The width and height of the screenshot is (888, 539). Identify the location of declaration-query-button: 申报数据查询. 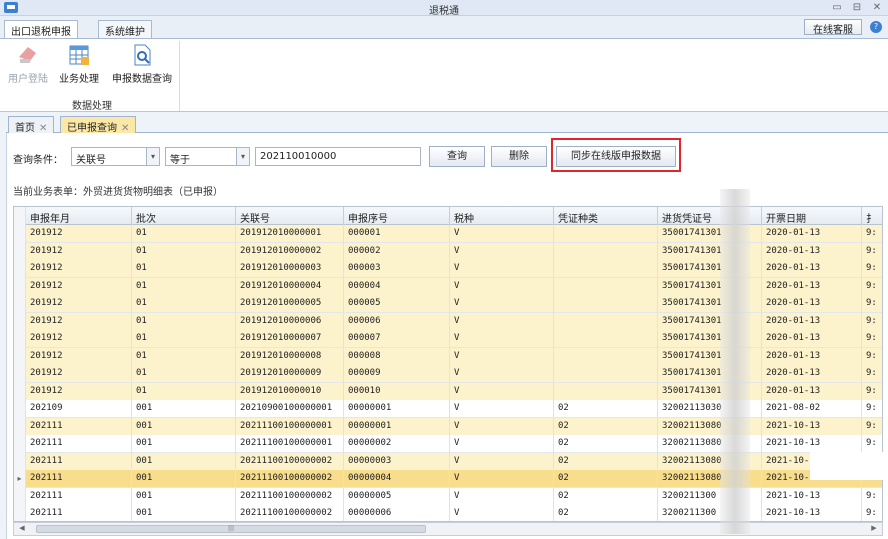
(142, 66).